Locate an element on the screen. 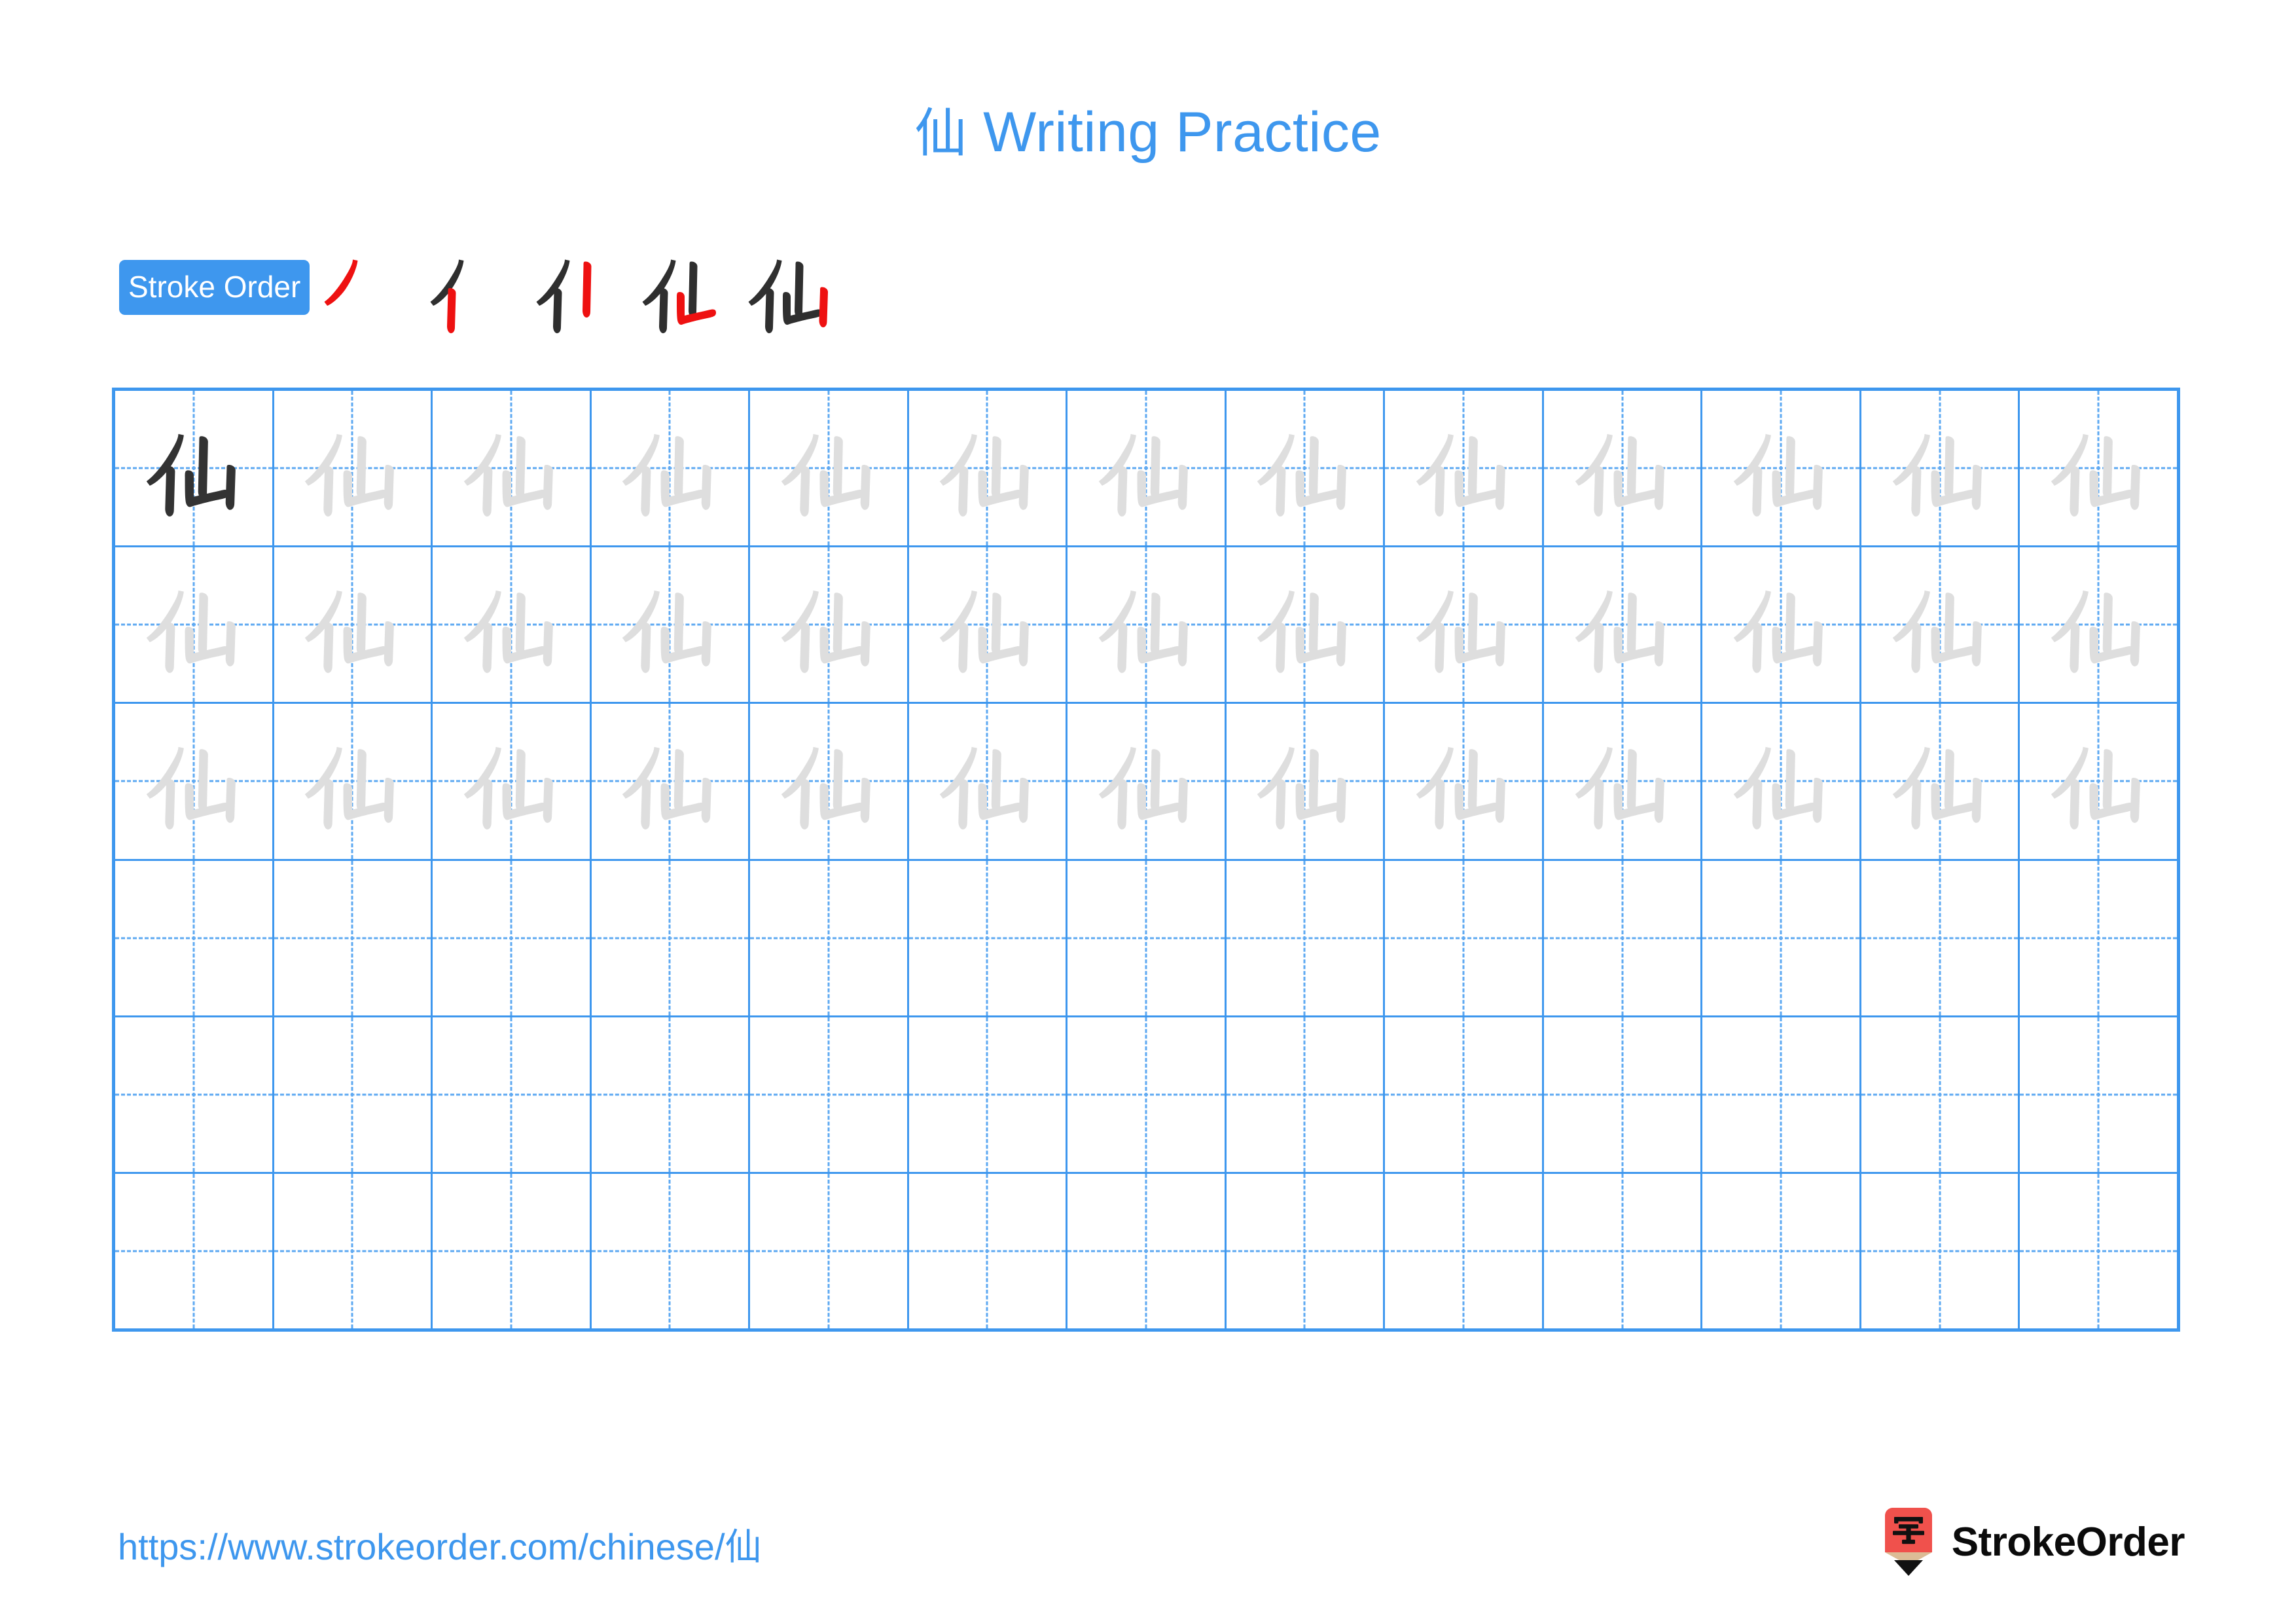  grid-row is located at coordinates (1146, 1095).